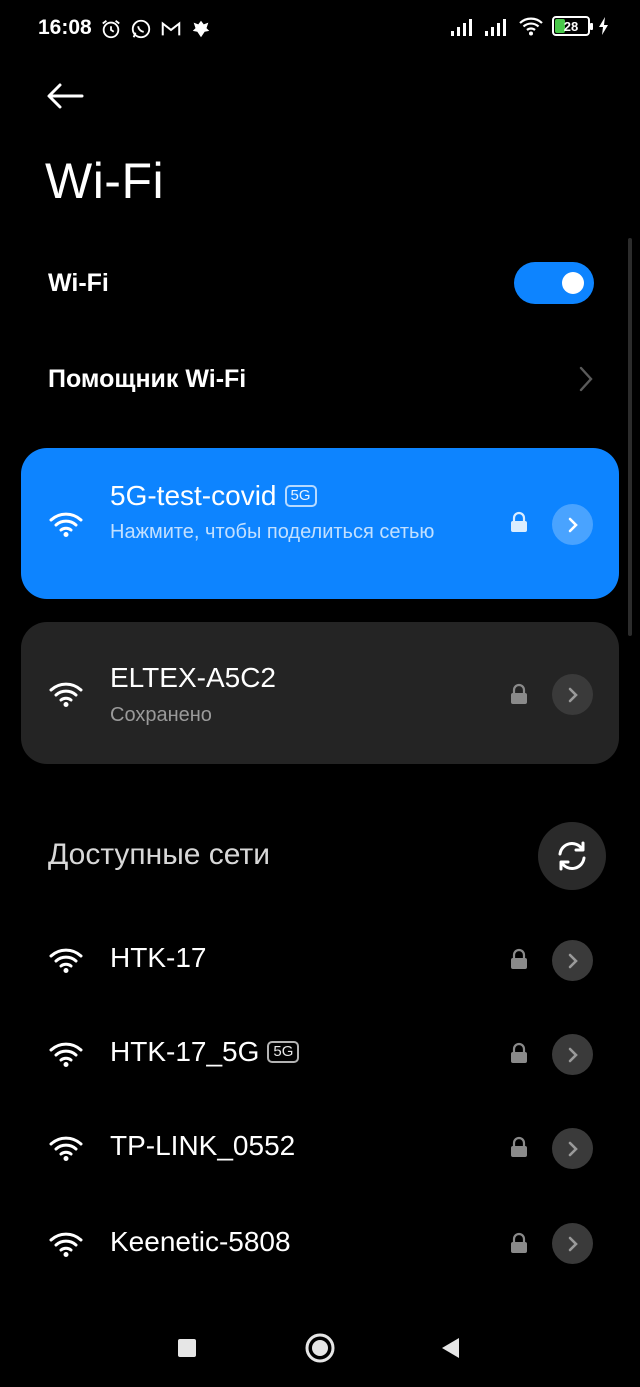 The image size is (640, 1387). I want to click on network-name: 5G-test-covid 5G, so click(213, 496).